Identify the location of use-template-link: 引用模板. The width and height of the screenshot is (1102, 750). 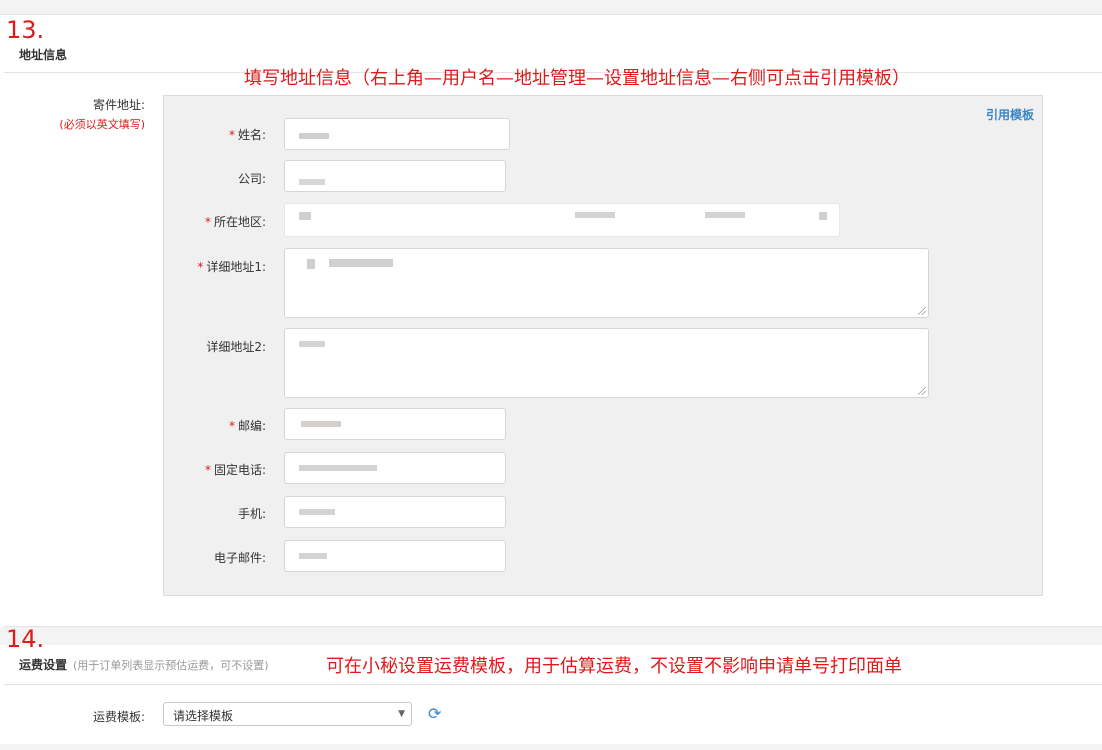
(1010, 114).